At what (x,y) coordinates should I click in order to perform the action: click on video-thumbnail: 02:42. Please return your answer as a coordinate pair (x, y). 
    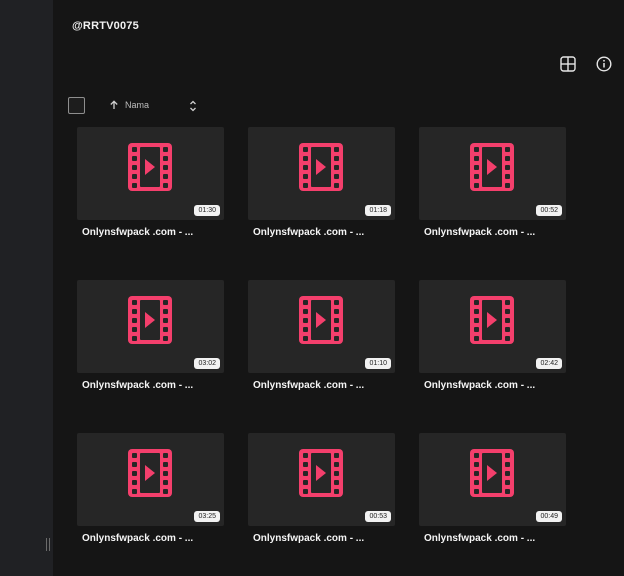
    Looking at the image, I should click on (492, 326).